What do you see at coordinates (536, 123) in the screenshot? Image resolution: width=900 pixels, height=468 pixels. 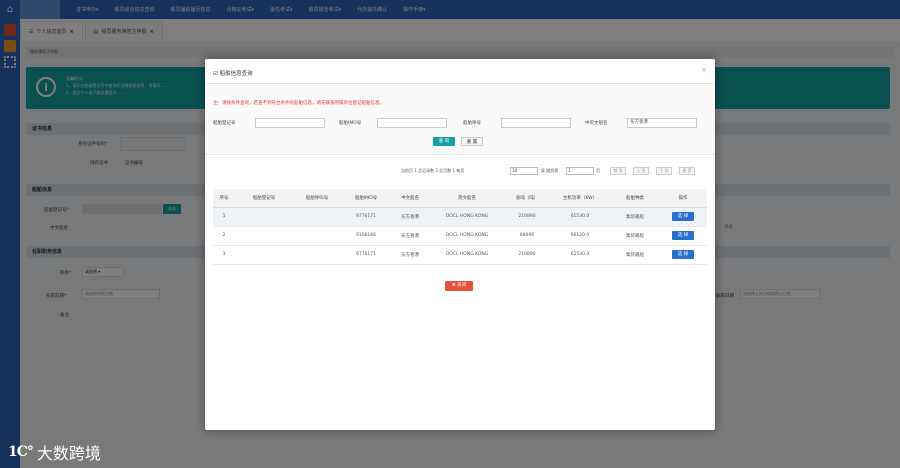 I see `call-sign-input` at bounding box center [536, 123].